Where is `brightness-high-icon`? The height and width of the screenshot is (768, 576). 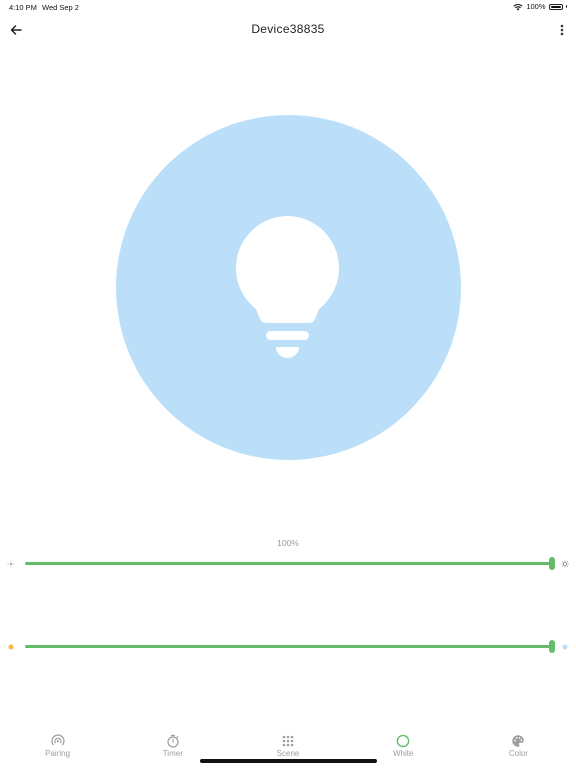
brightness-high-icon is located at coordinates (565, 564).